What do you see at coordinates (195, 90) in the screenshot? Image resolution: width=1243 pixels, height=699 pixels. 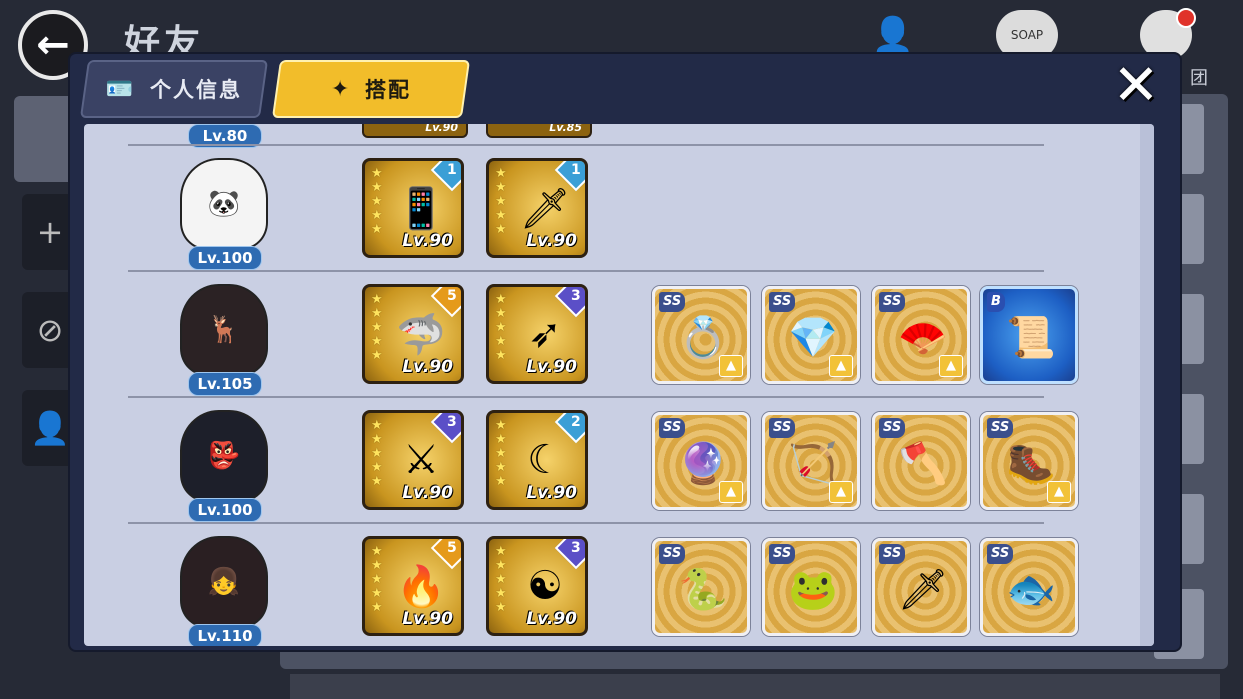 I see `tab-label: 个人信息` at bounding box center [195, 90].